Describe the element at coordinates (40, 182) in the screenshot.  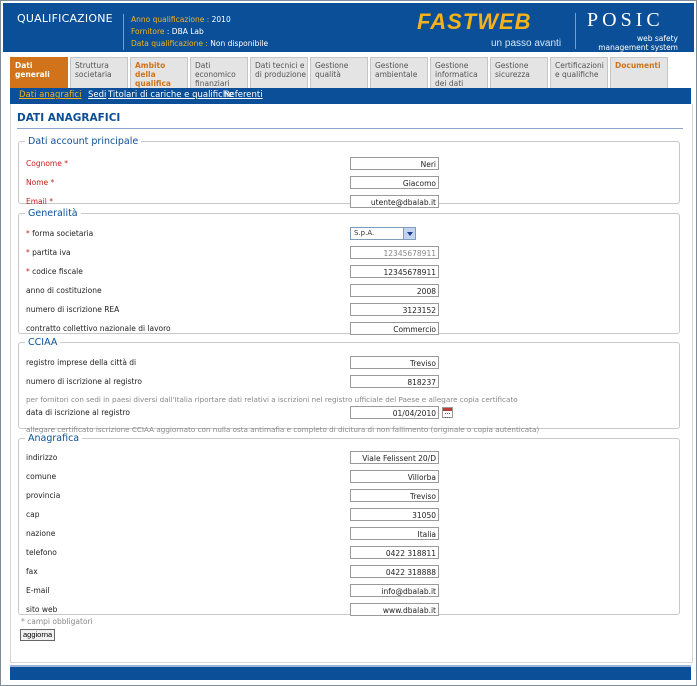
I see `nome-label: Nome *` at that location.